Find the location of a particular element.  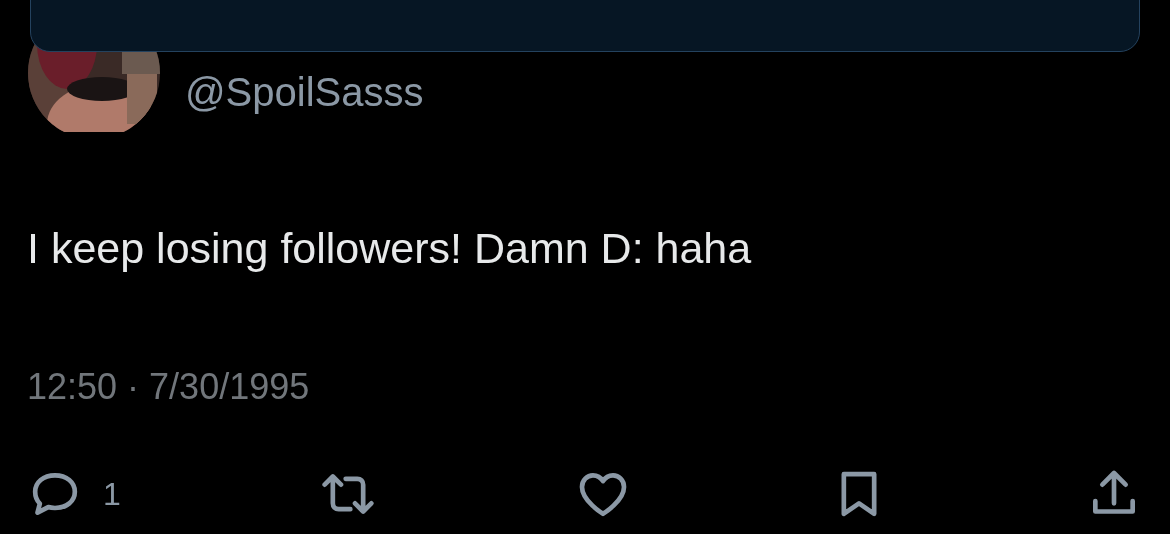

user-handle: @SpoilSasss is located at coordinates (304, 92).